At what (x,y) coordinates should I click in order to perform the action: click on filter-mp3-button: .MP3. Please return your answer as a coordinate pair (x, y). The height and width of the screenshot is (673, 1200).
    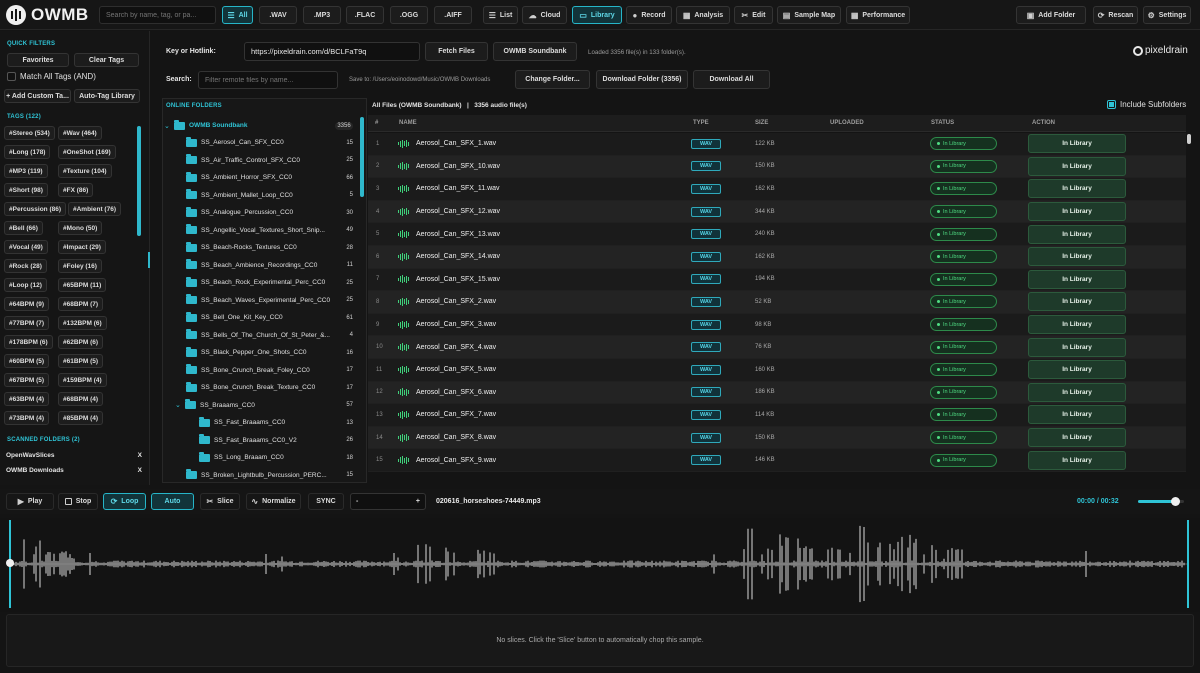
    Looking at the image, I should click on (322, 15).